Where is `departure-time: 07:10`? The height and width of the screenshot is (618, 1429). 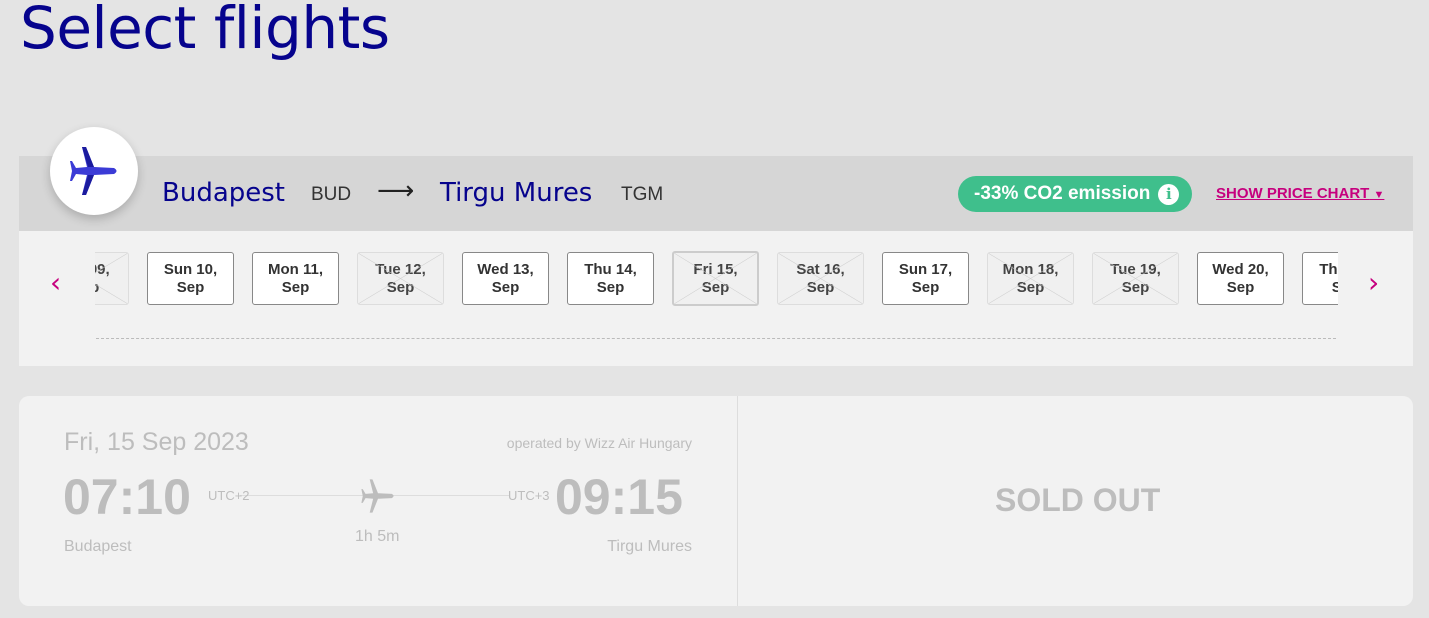 departure-time: 07:10 is located at coordinates (127, 497).